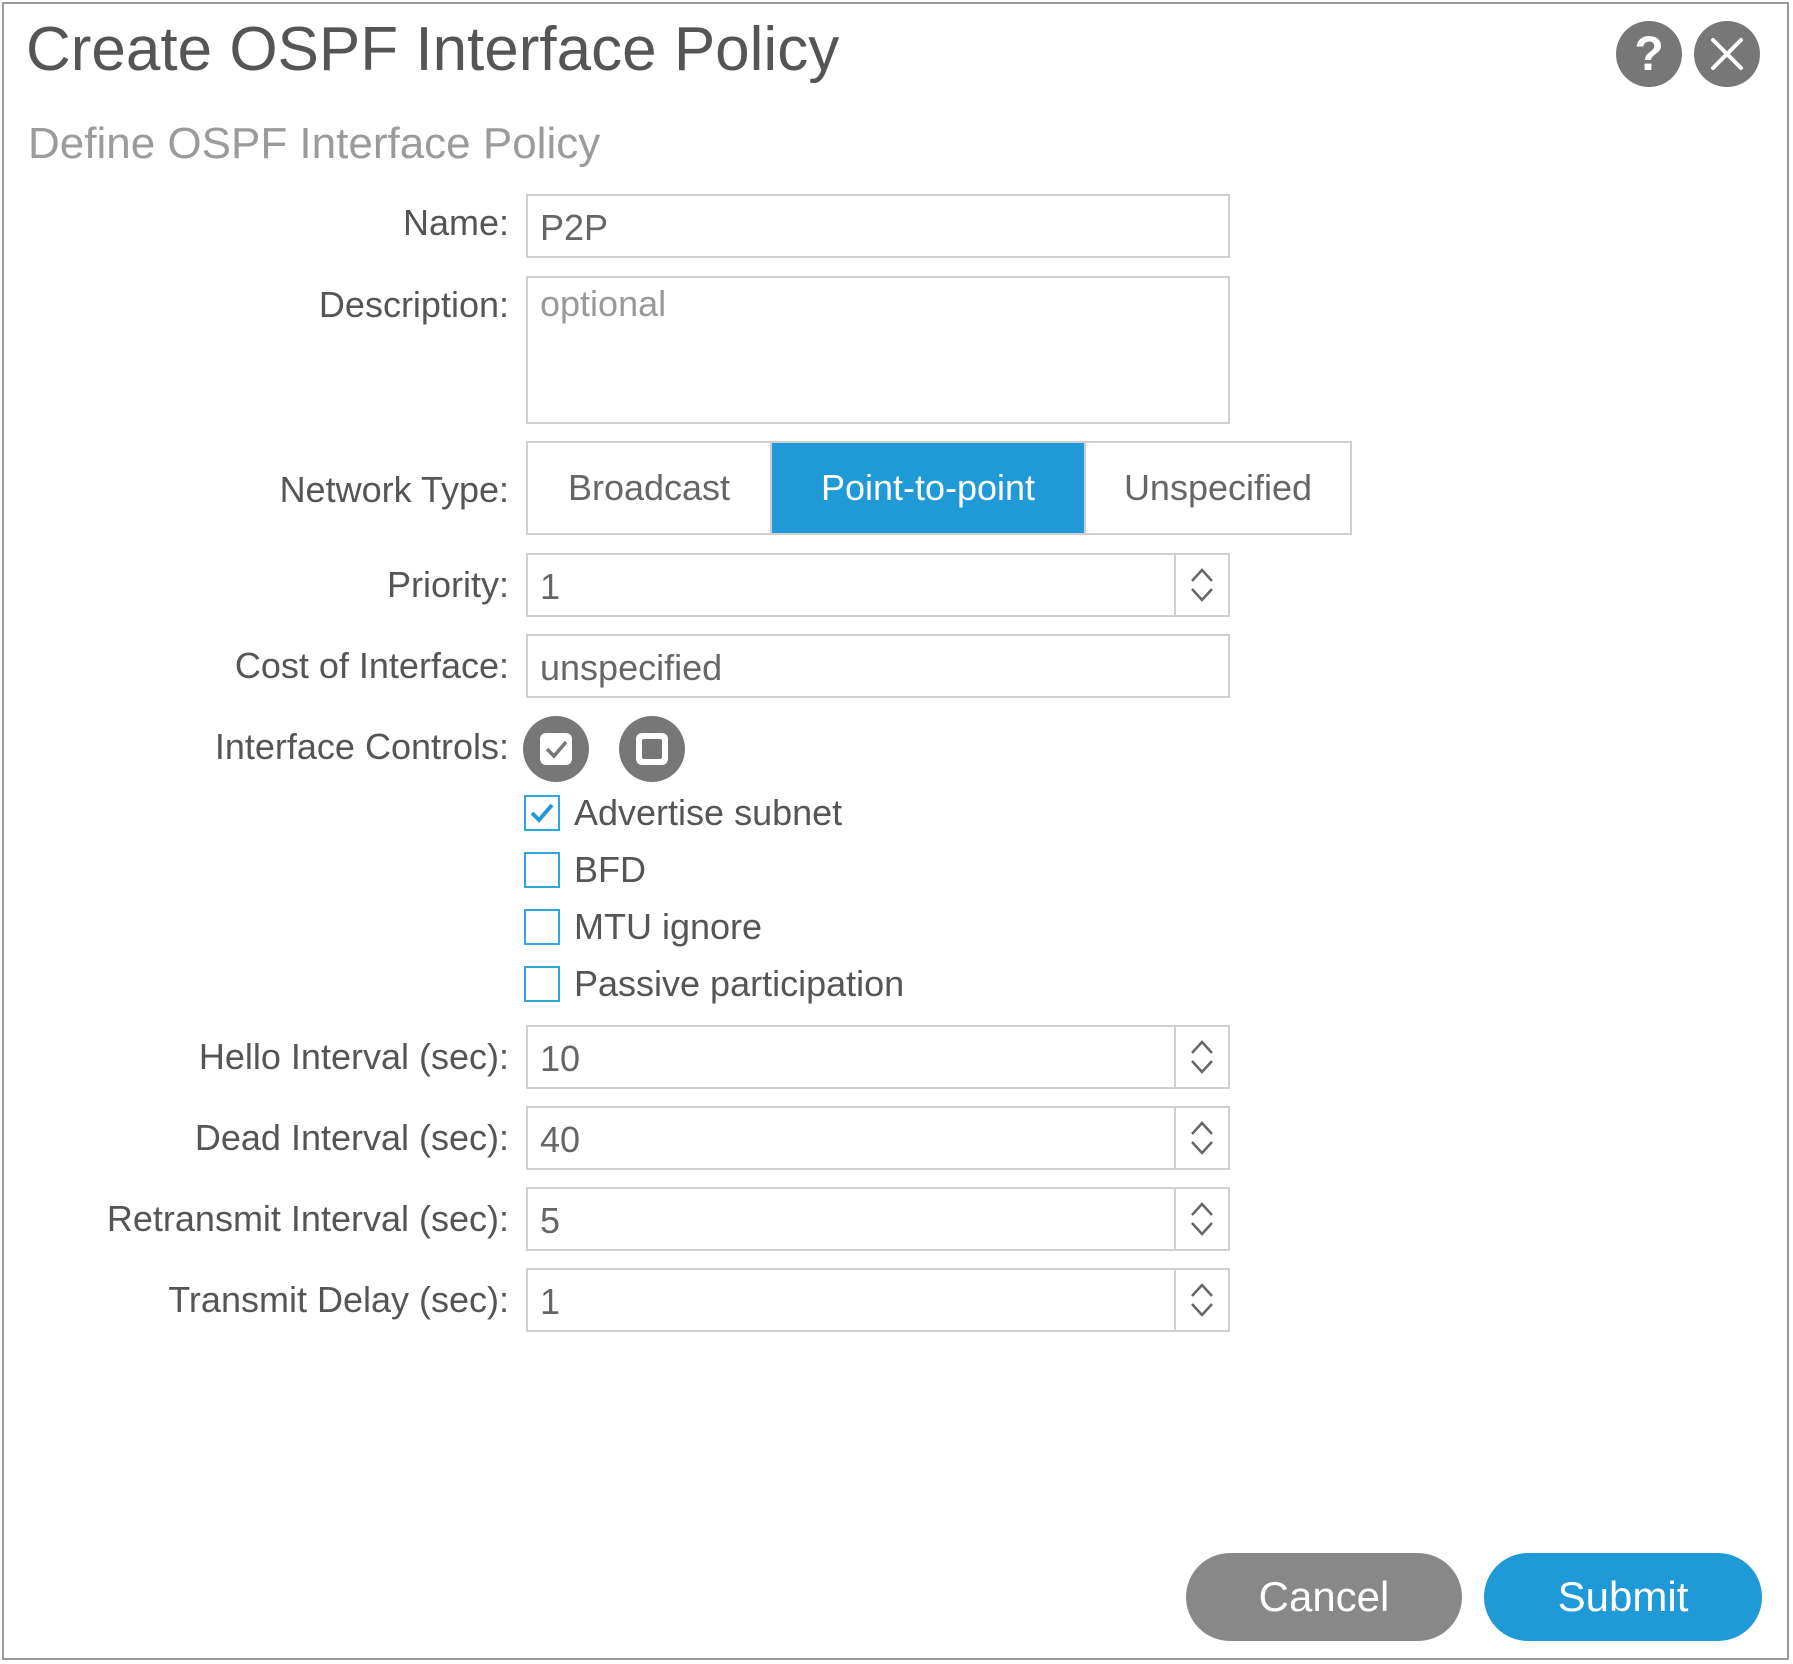  I want to click on priority-spinner, so click(1201, 585).